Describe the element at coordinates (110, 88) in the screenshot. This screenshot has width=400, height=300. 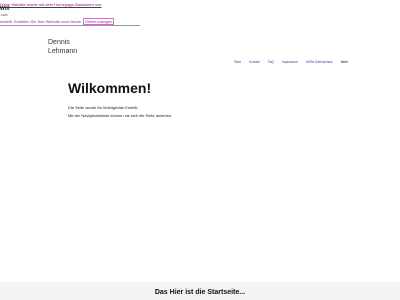
I see `page-heading: Wilkommen!` at that location.